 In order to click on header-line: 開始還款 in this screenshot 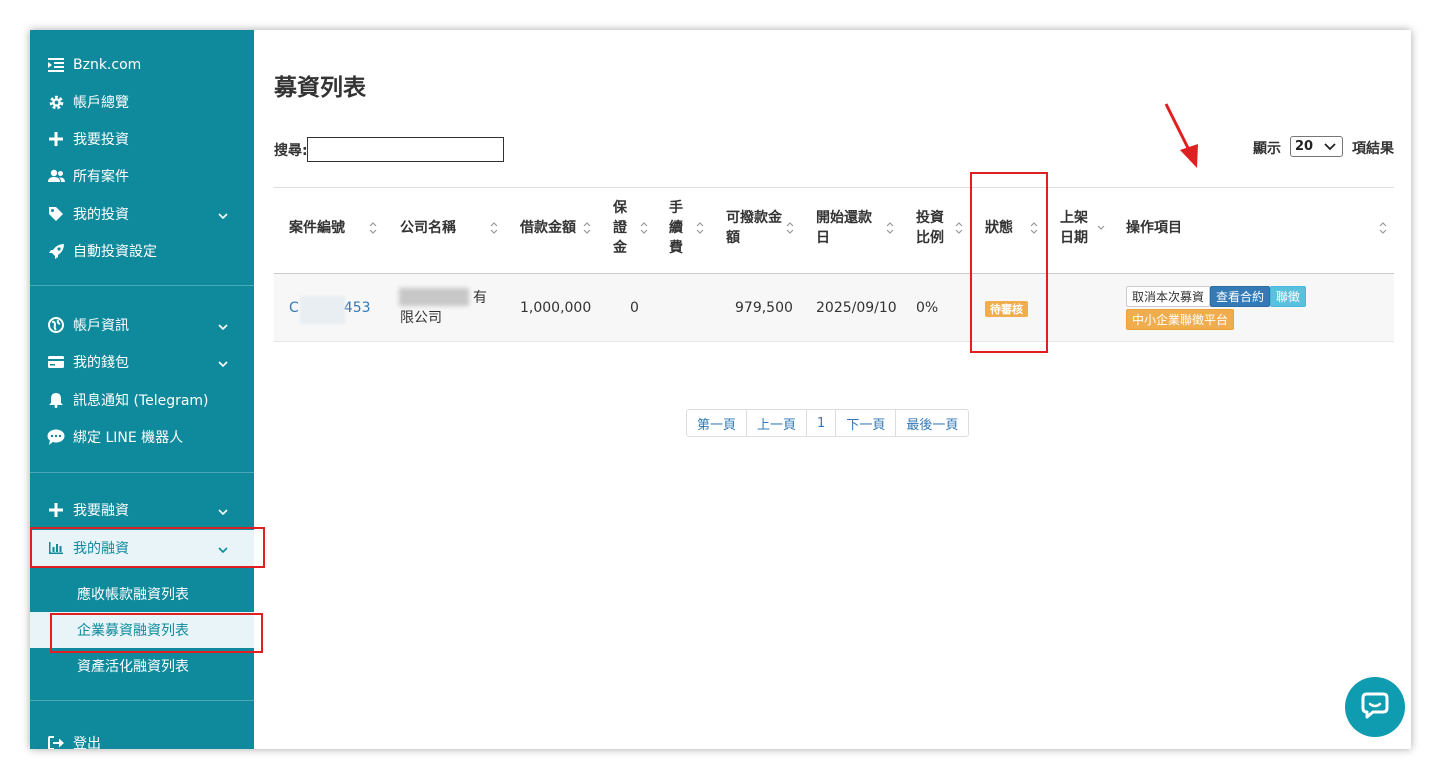, I will do `click(844, 218)`.